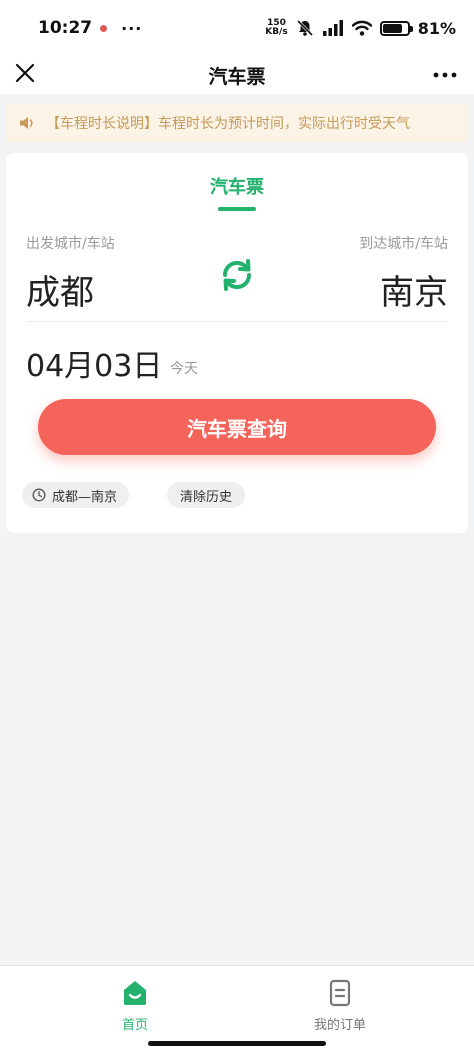 The height and width of the screenshot is (1054, 474). Describe the element at coordinates (340, 993) in the screenshot. I see `orders-icon` at that location.